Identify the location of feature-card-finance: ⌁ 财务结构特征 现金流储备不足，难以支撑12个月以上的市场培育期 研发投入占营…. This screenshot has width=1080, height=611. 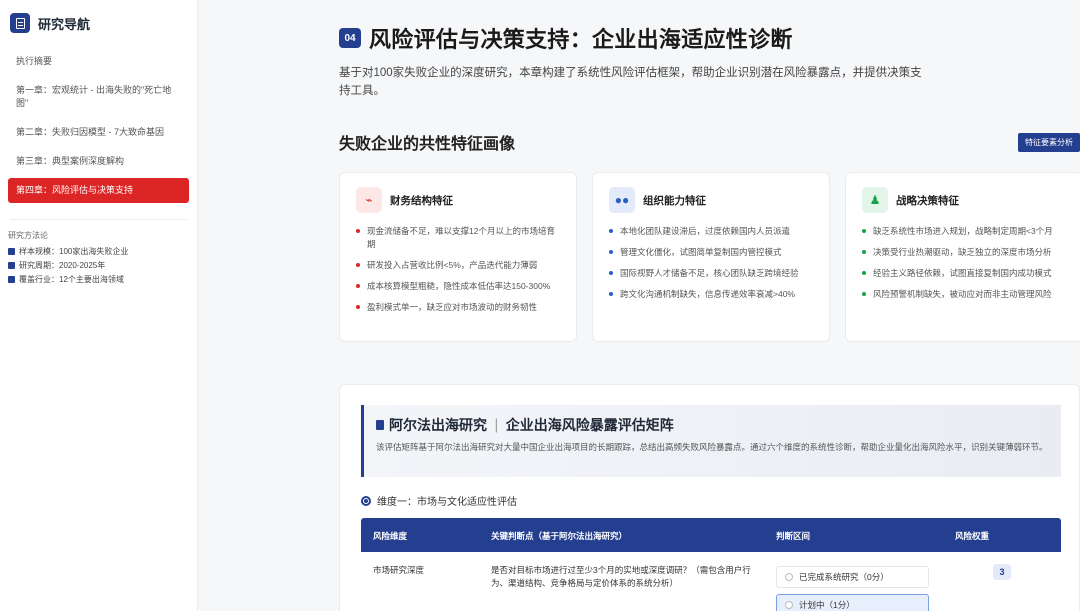
(458, 257).